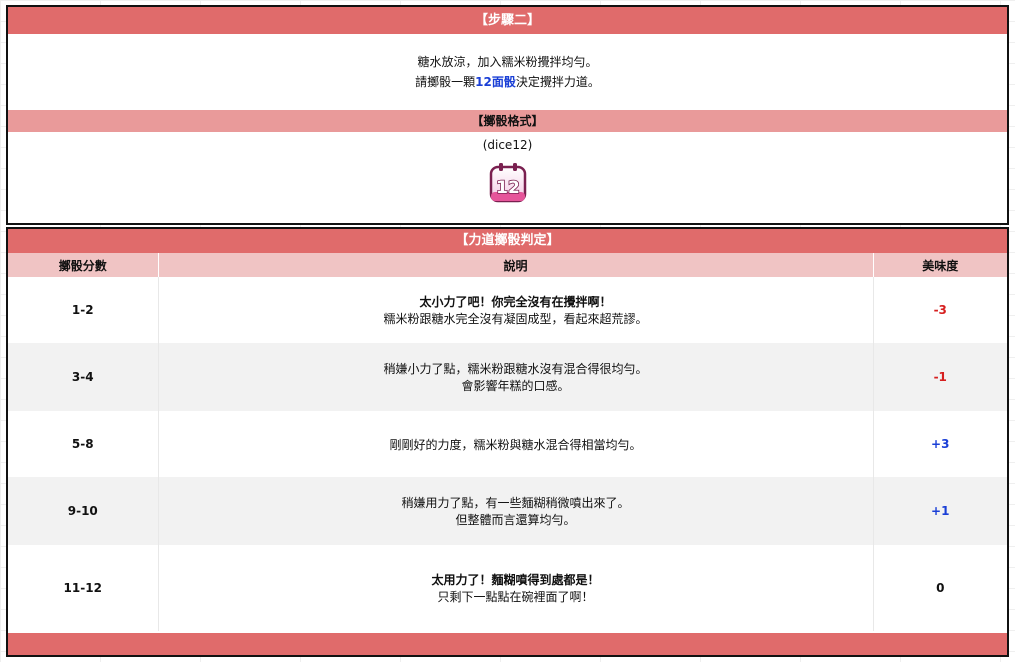  Describe the element at coordinates (507, 644) in the screenshot. I see `table-footer-bar` at that location.